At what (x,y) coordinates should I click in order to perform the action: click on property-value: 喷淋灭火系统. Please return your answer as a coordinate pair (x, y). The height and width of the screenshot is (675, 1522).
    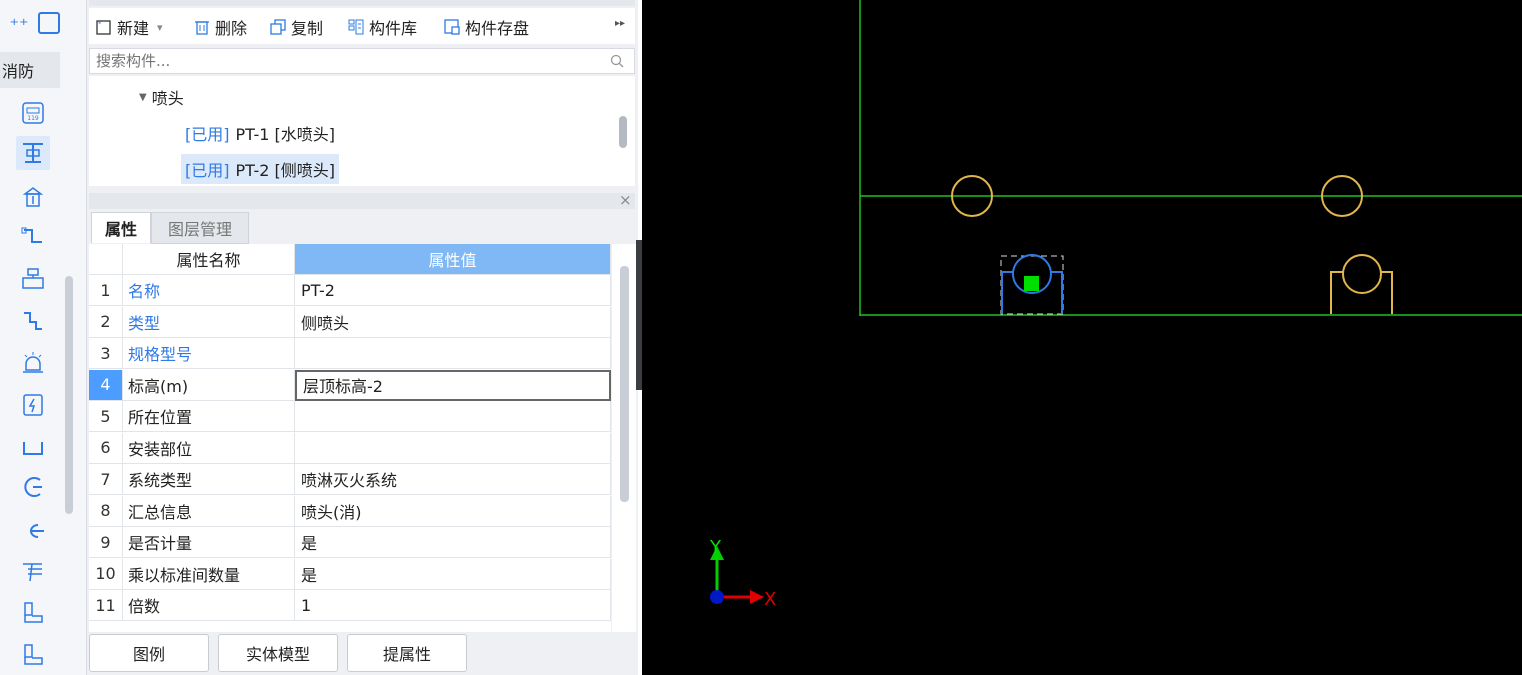
    Looking at the image, I should click on (453, 479).